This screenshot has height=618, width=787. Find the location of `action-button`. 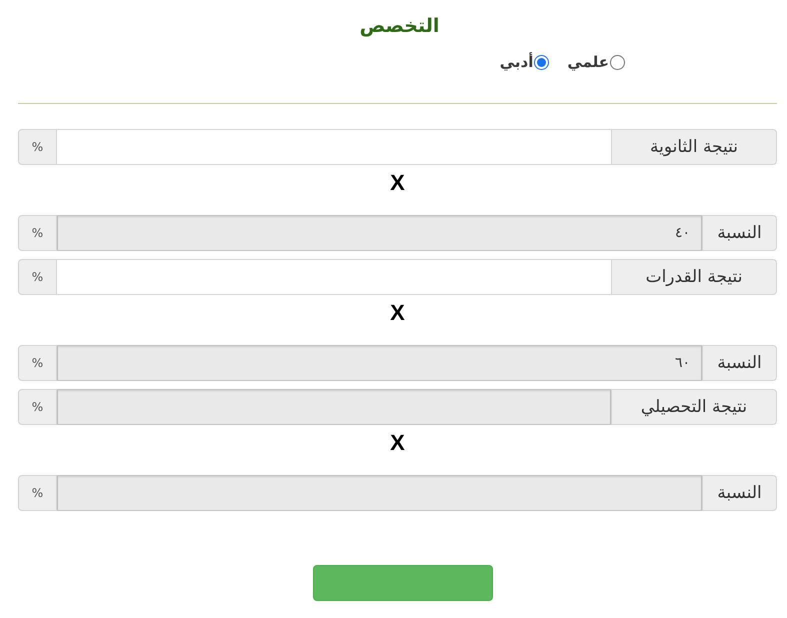

action-button is located at coordinates (402, 583).